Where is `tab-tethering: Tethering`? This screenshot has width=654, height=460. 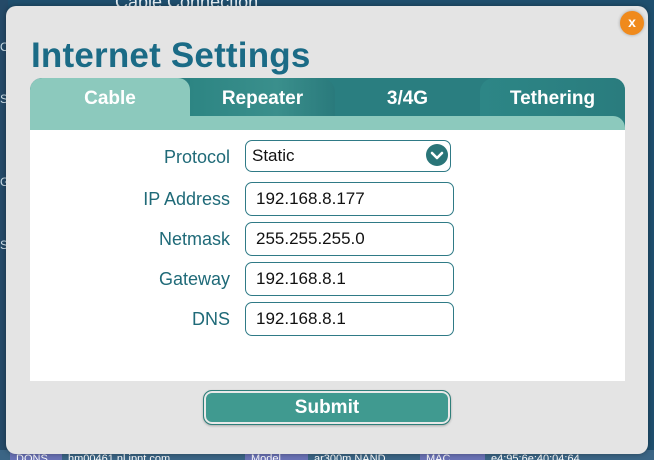
tab-tethering: Tethering is located at coordinates (552, 98).